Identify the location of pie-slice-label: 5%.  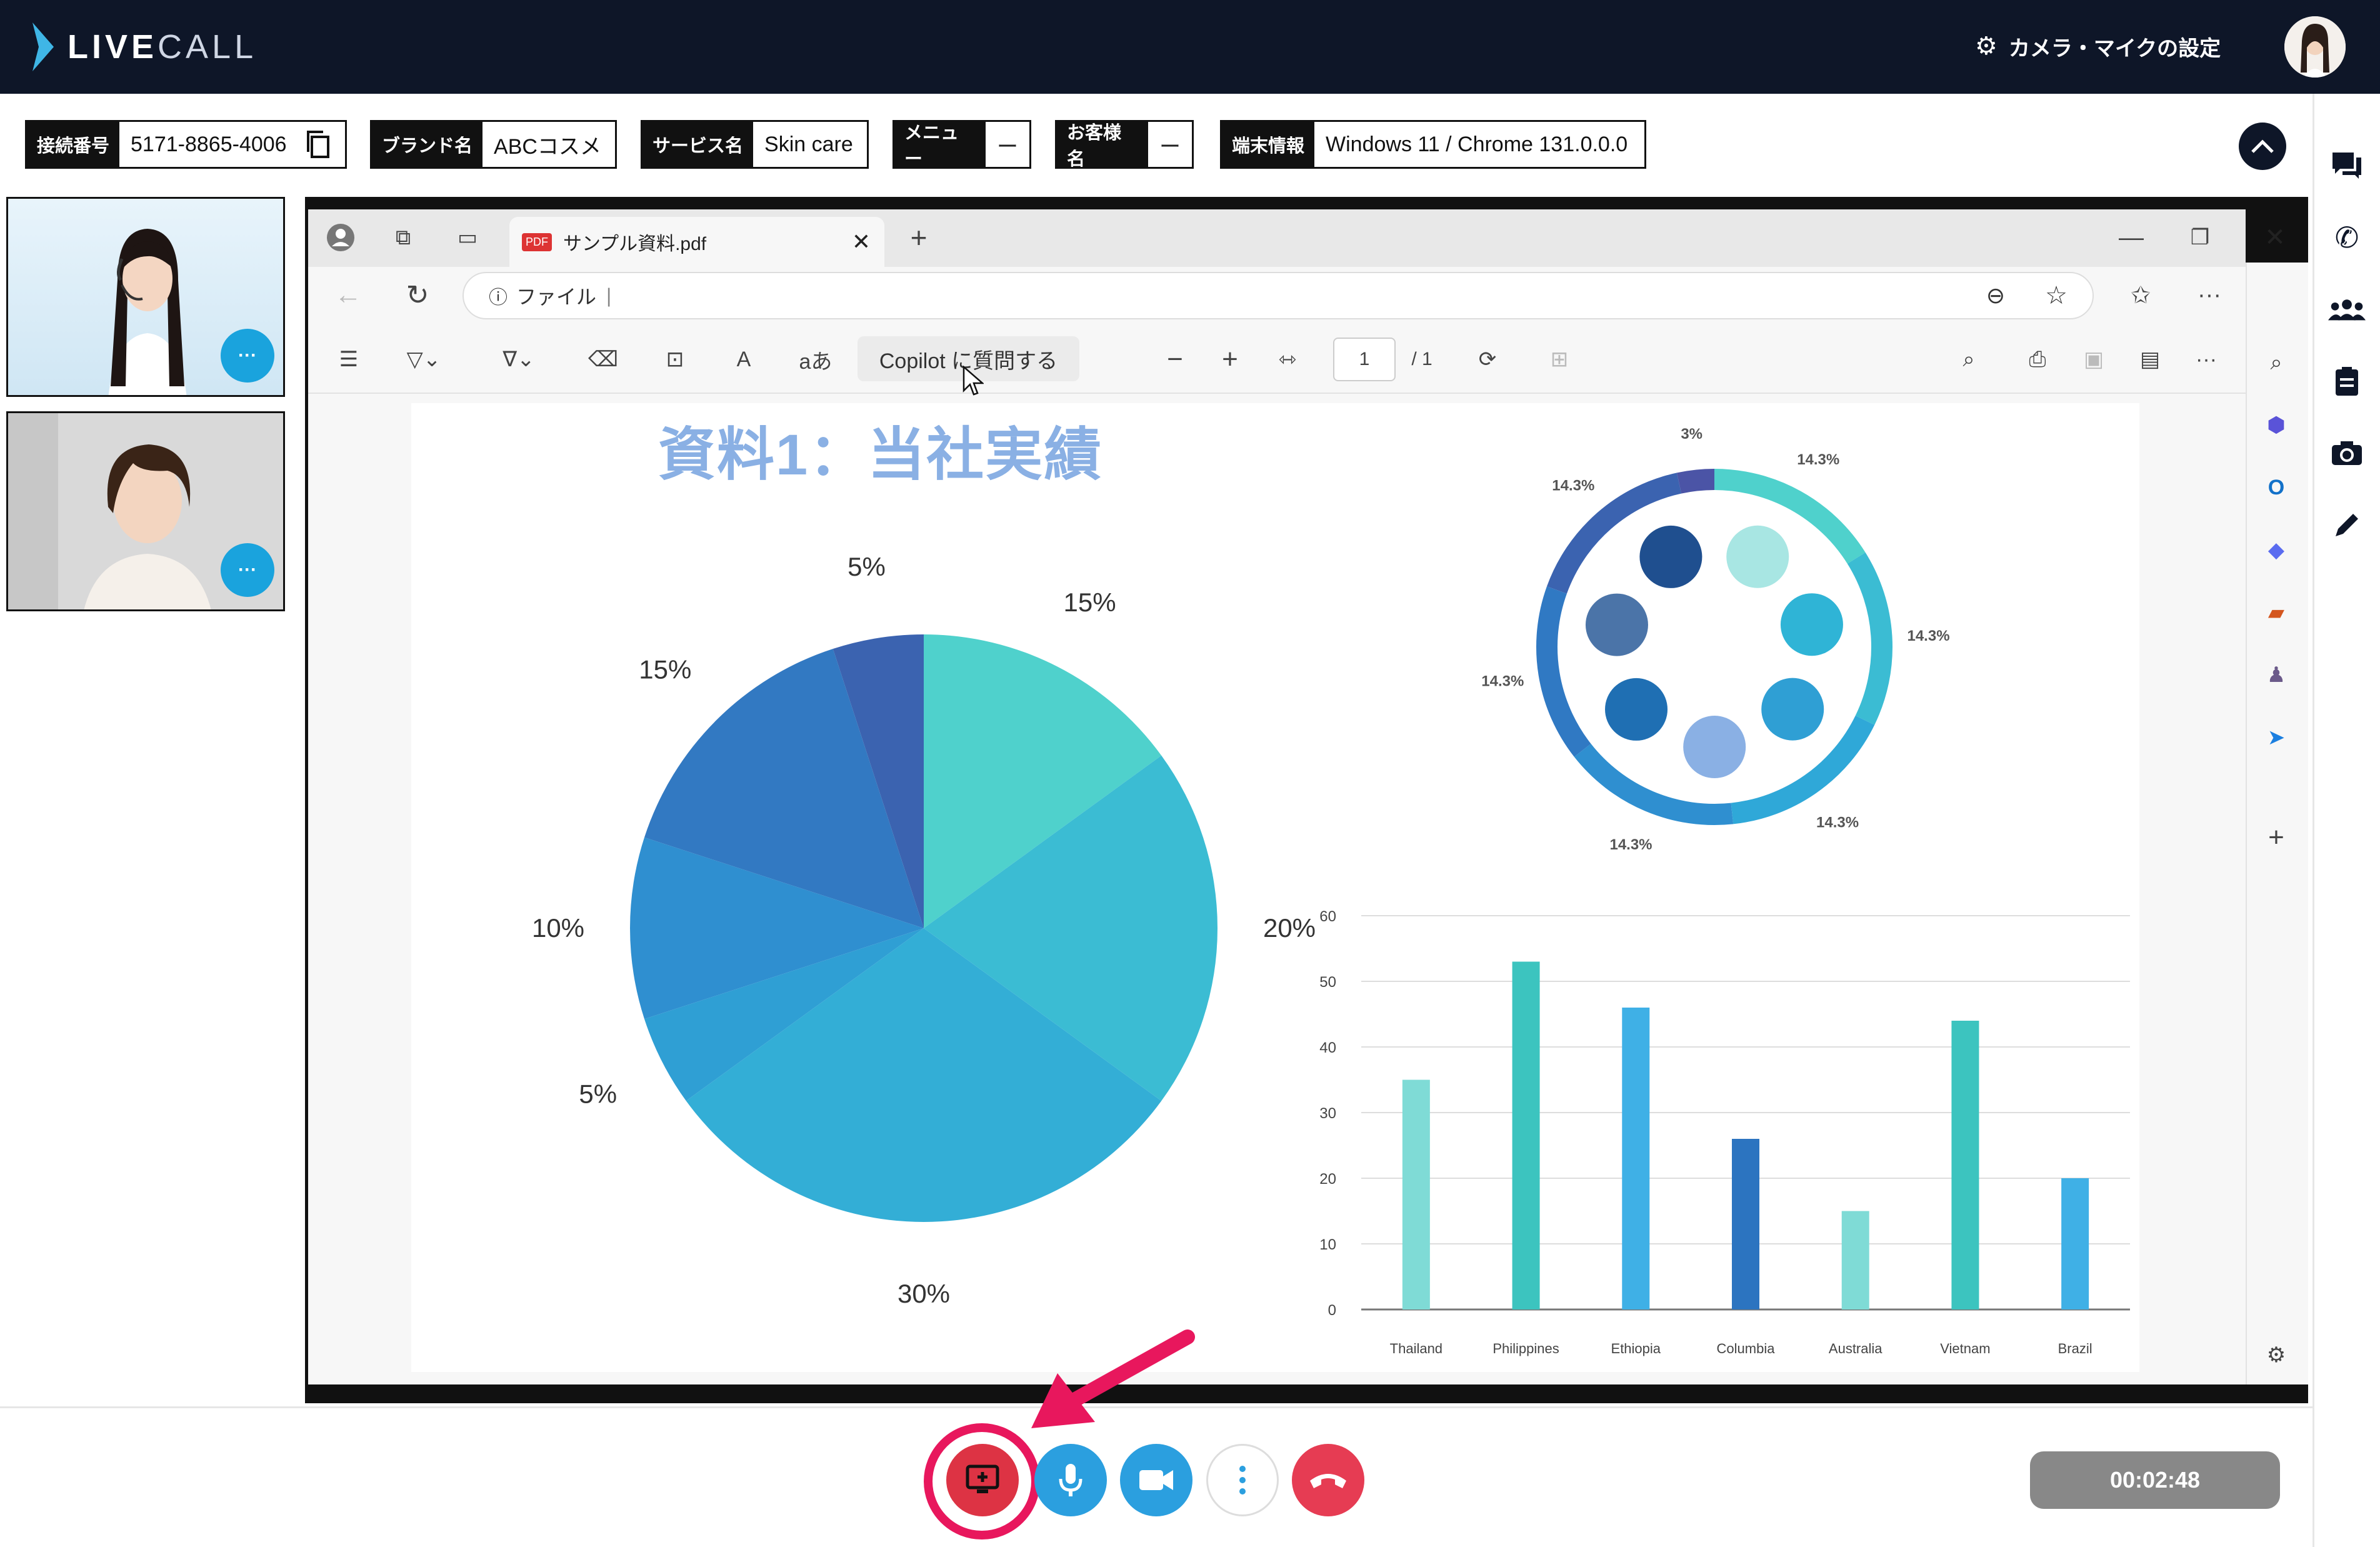
(598, 1094).